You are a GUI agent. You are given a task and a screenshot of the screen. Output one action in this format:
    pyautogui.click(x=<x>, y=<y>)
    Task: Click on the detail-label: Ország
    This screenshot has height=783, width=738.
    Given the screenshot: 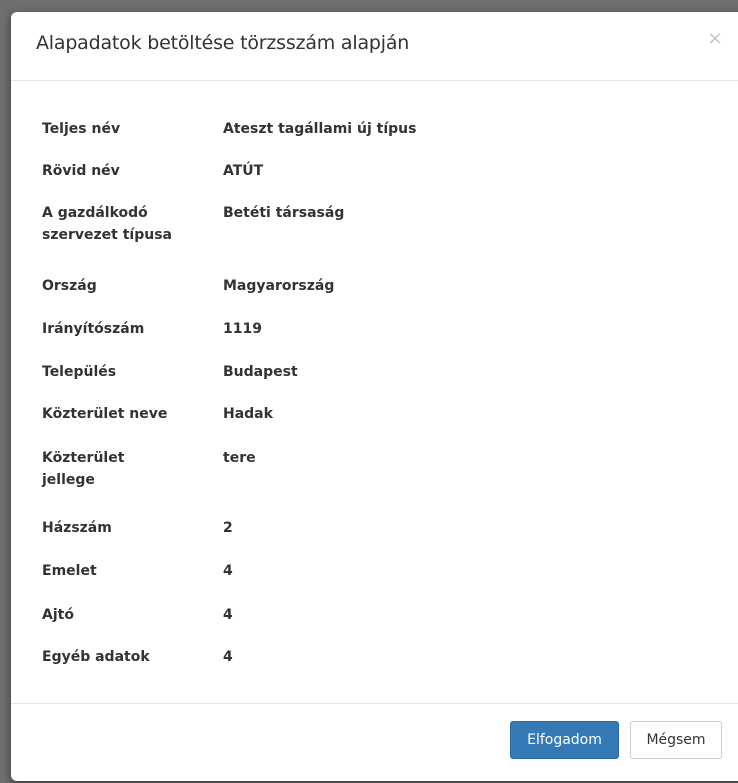 What is the action you would take?
    pyautogui.click(x=69, y=286)
    